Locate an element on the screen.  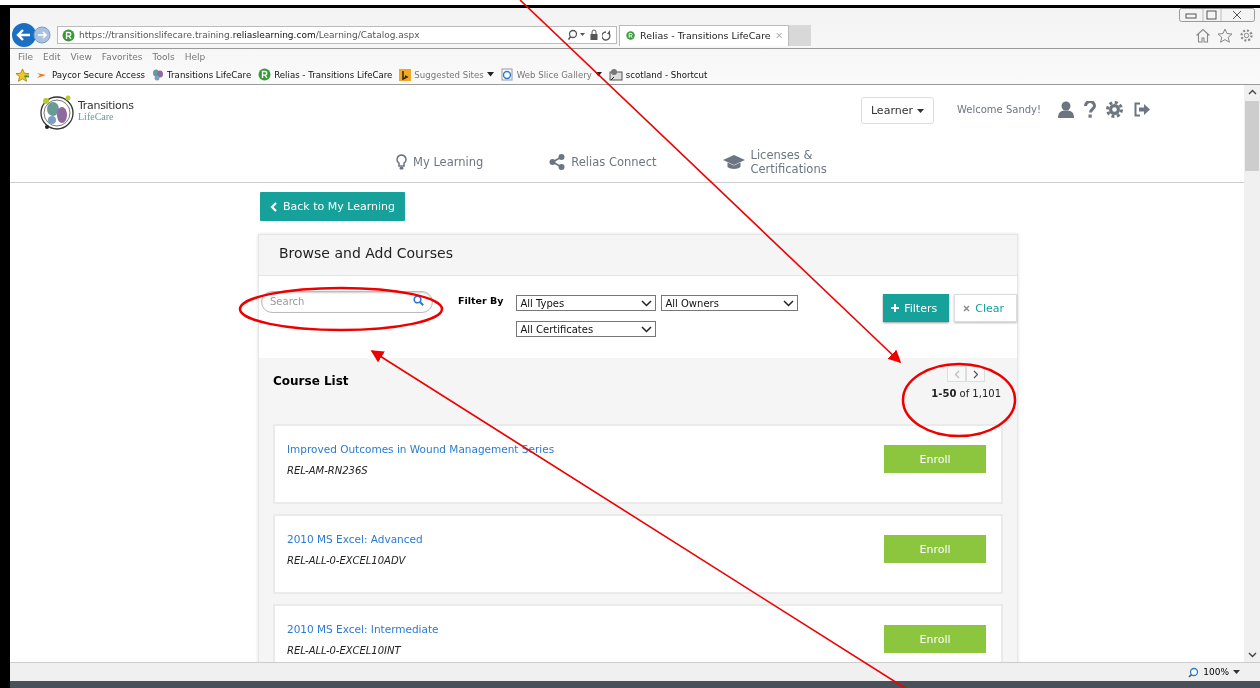
close-icon is located at coordinates (967, 308).